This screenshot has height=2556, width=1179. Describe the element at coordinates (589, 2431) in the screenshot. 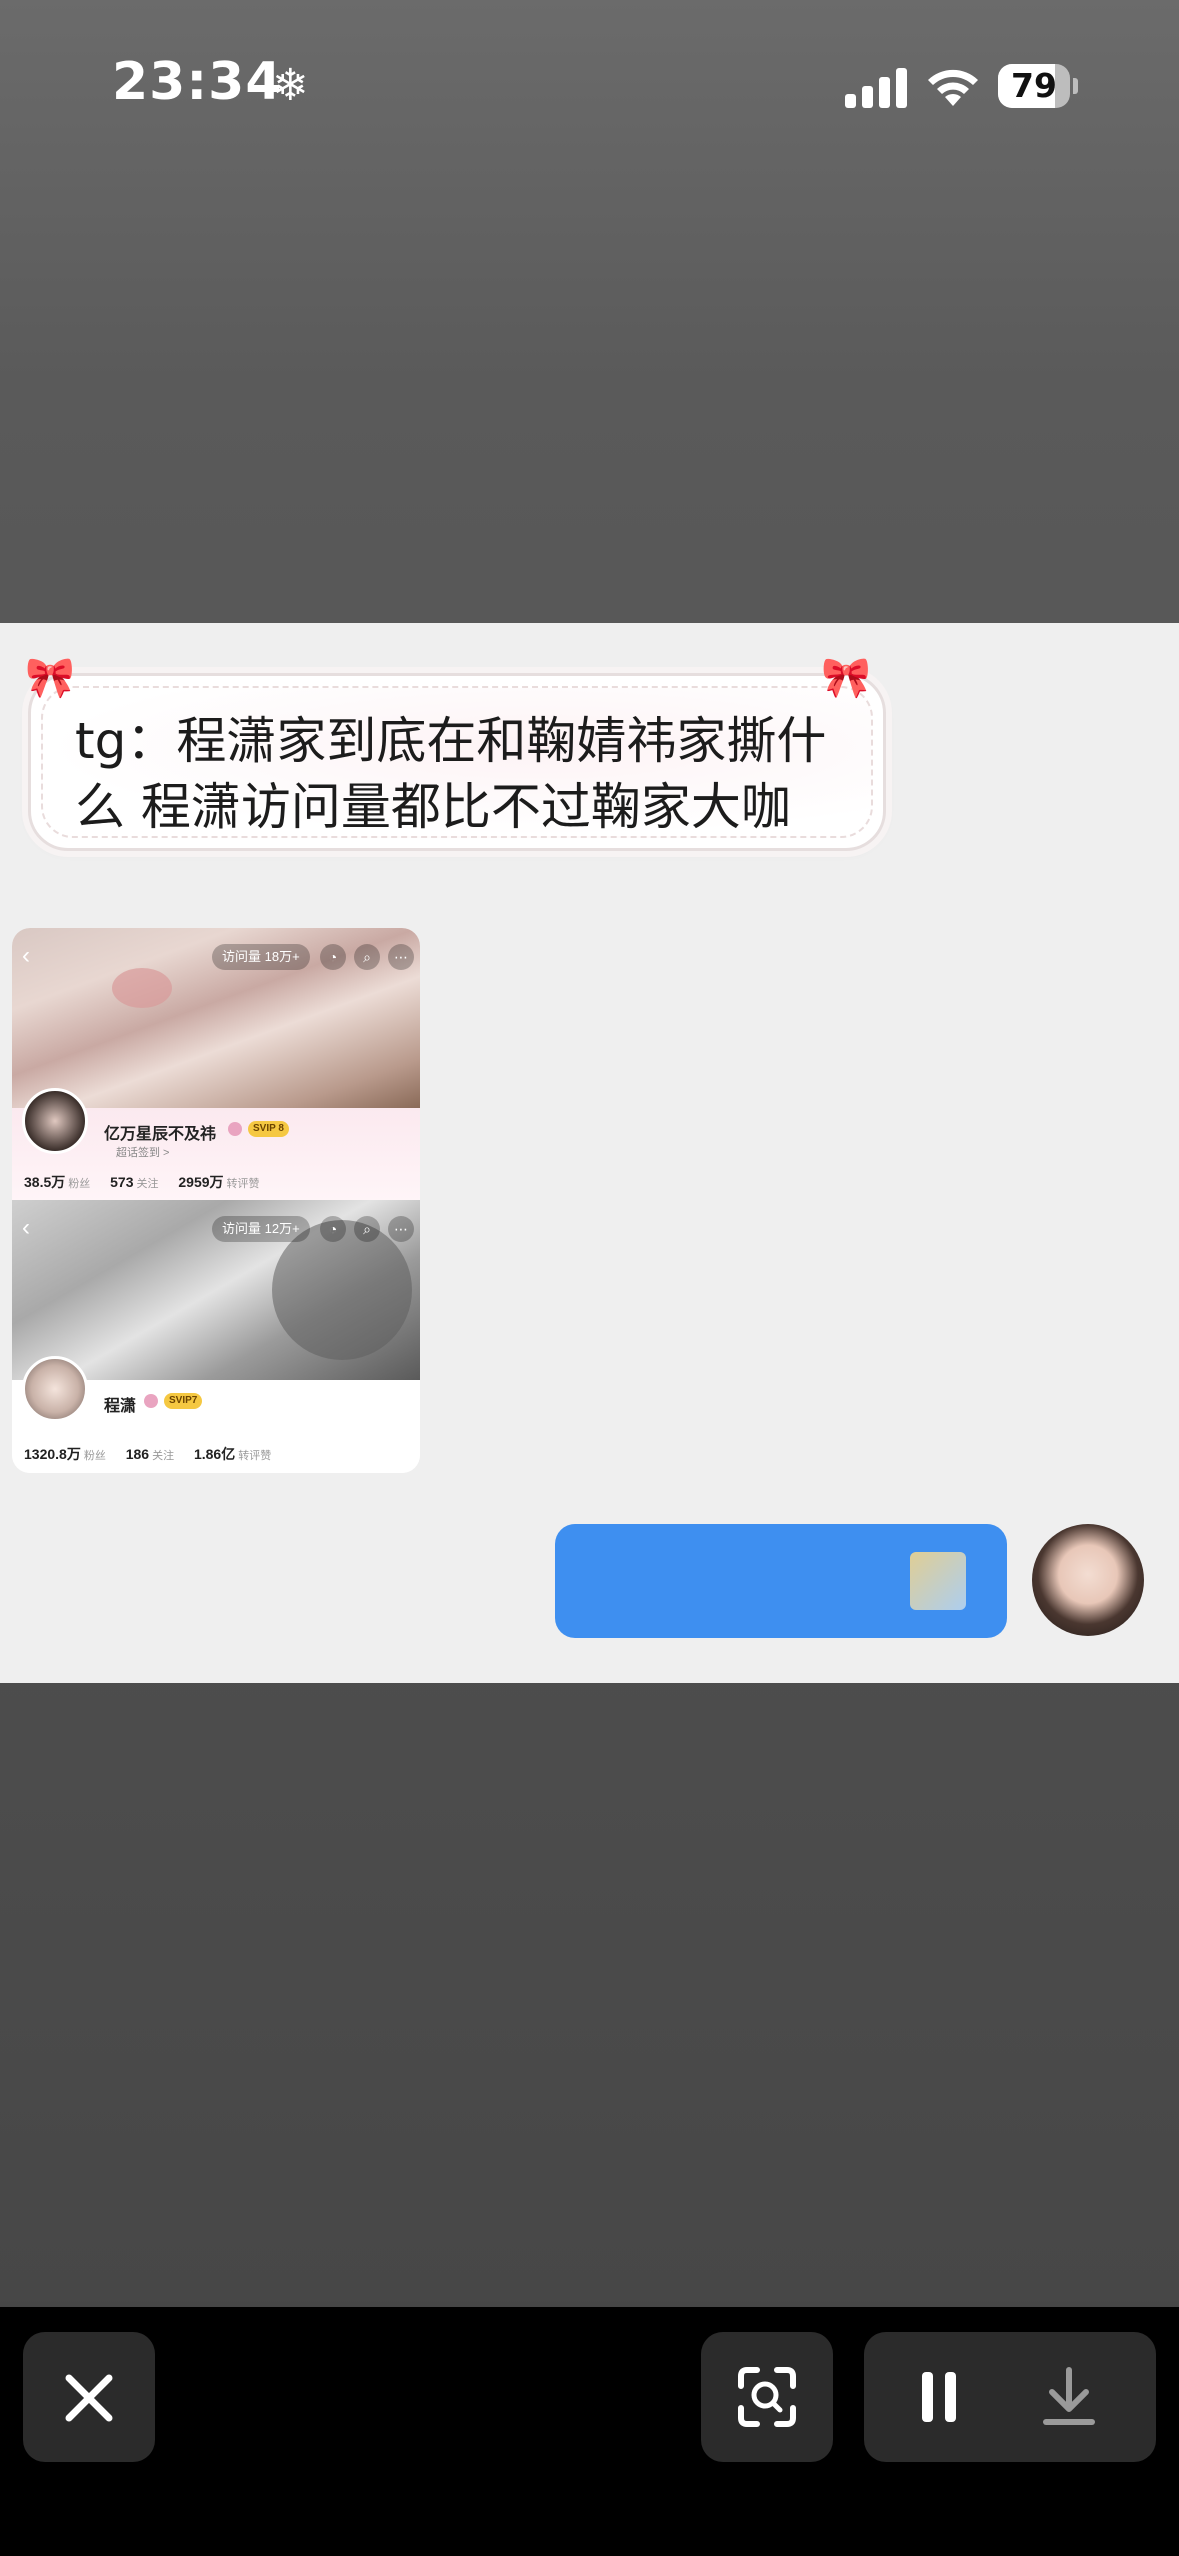

I see `bottom-toolbar` at that location.